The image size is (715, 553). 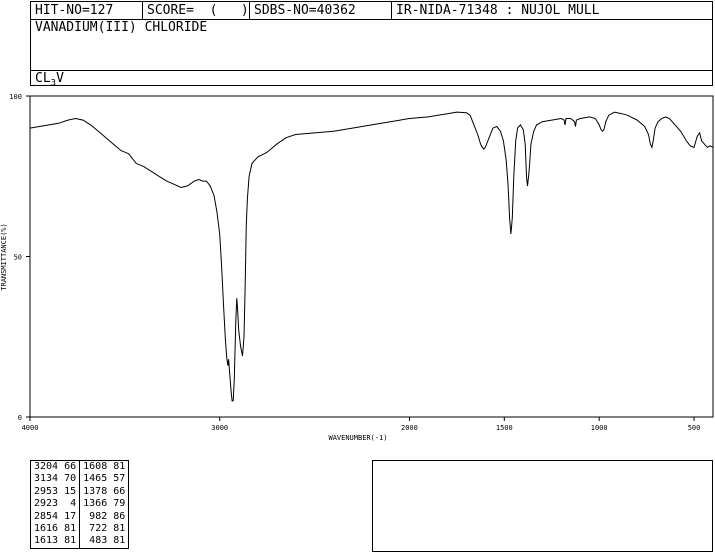 What do you see at coordinates (46, 479) in the screenshot?
I see `peak-wavenumber: 3134` at bounding box center [46, 479].